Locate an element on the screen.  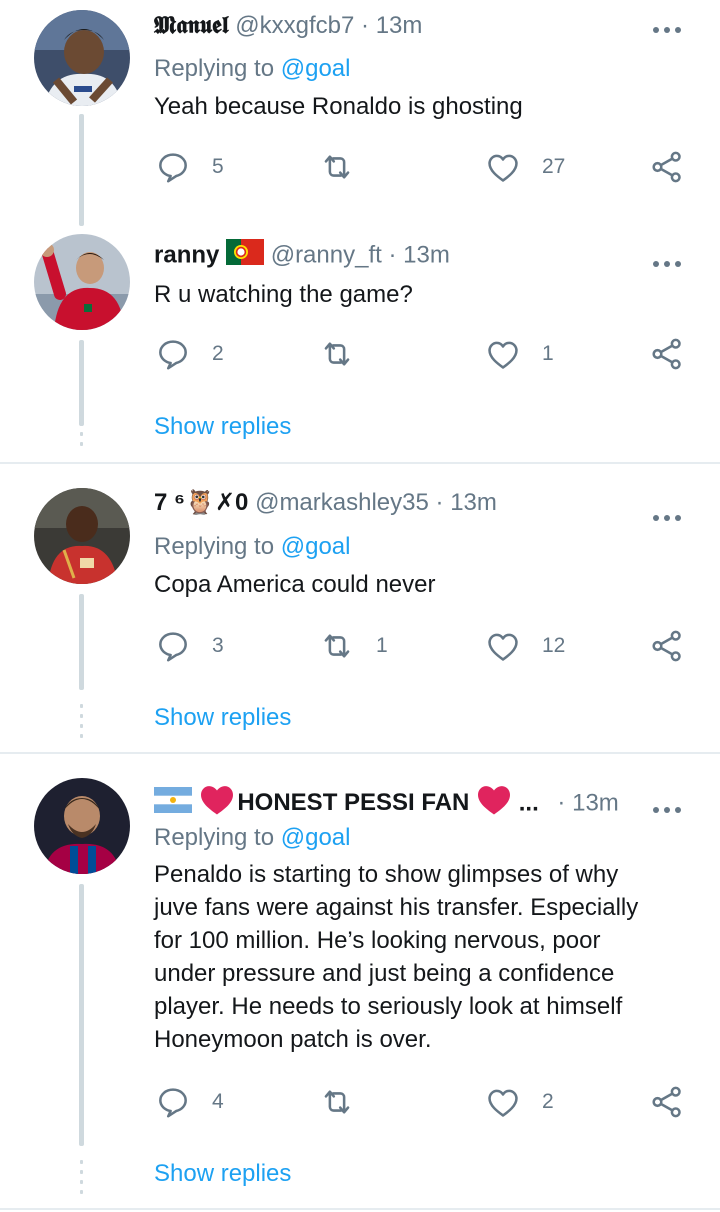
user-handle: @markashley35 is located at coordinates (342, 502).